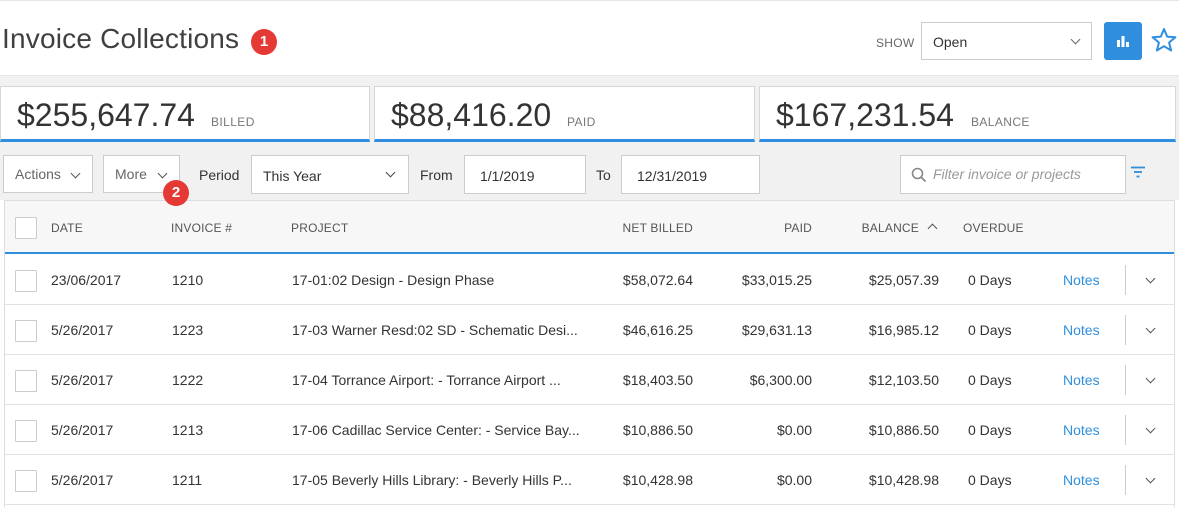  What do you see at coordinates (903, 280) in the screenshot?
I see `cell-balance: $25,057.39` at bounding box center [903, 280].